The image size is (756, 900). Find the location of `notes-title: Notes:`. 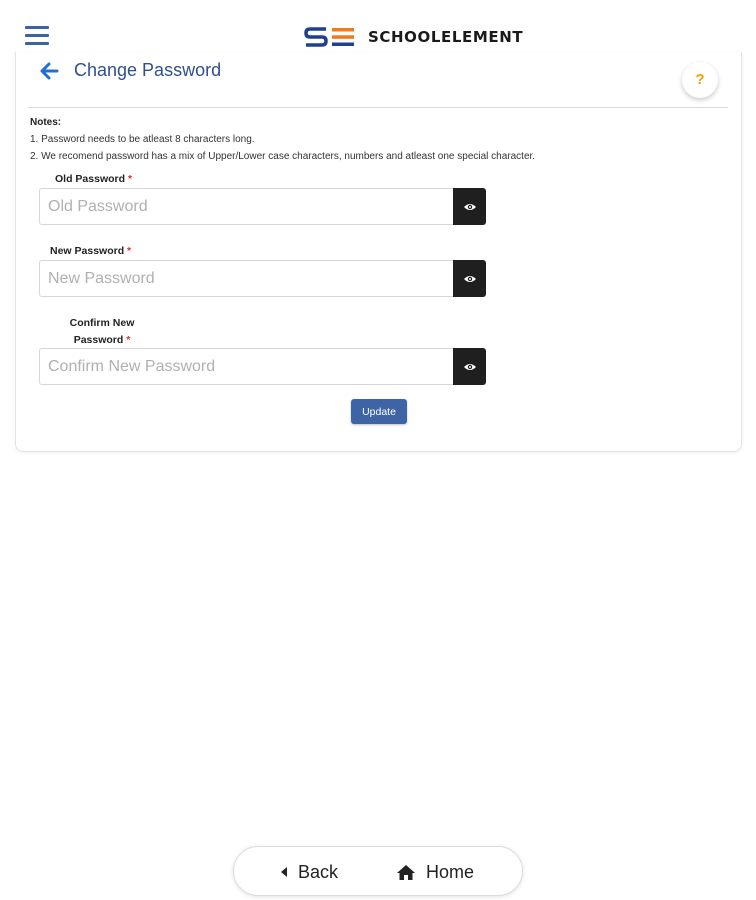

notes-title: Notes: is located at coordinates (46, 122).